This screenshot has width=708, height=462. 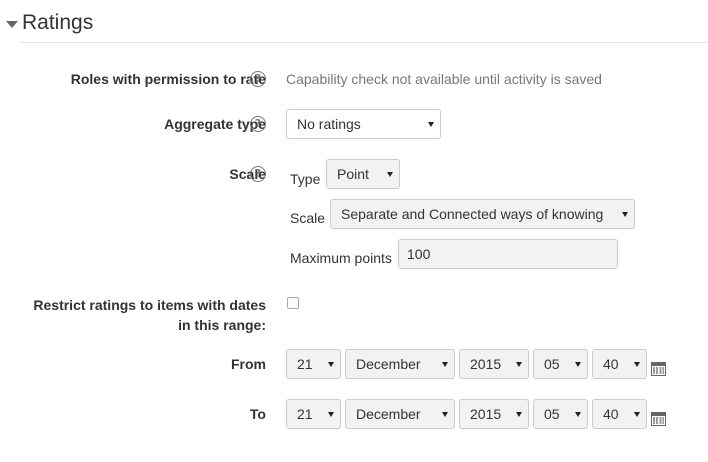 I want to click on scale-select: Separate and Connected ways of knowing, so click(x=482, y=214).